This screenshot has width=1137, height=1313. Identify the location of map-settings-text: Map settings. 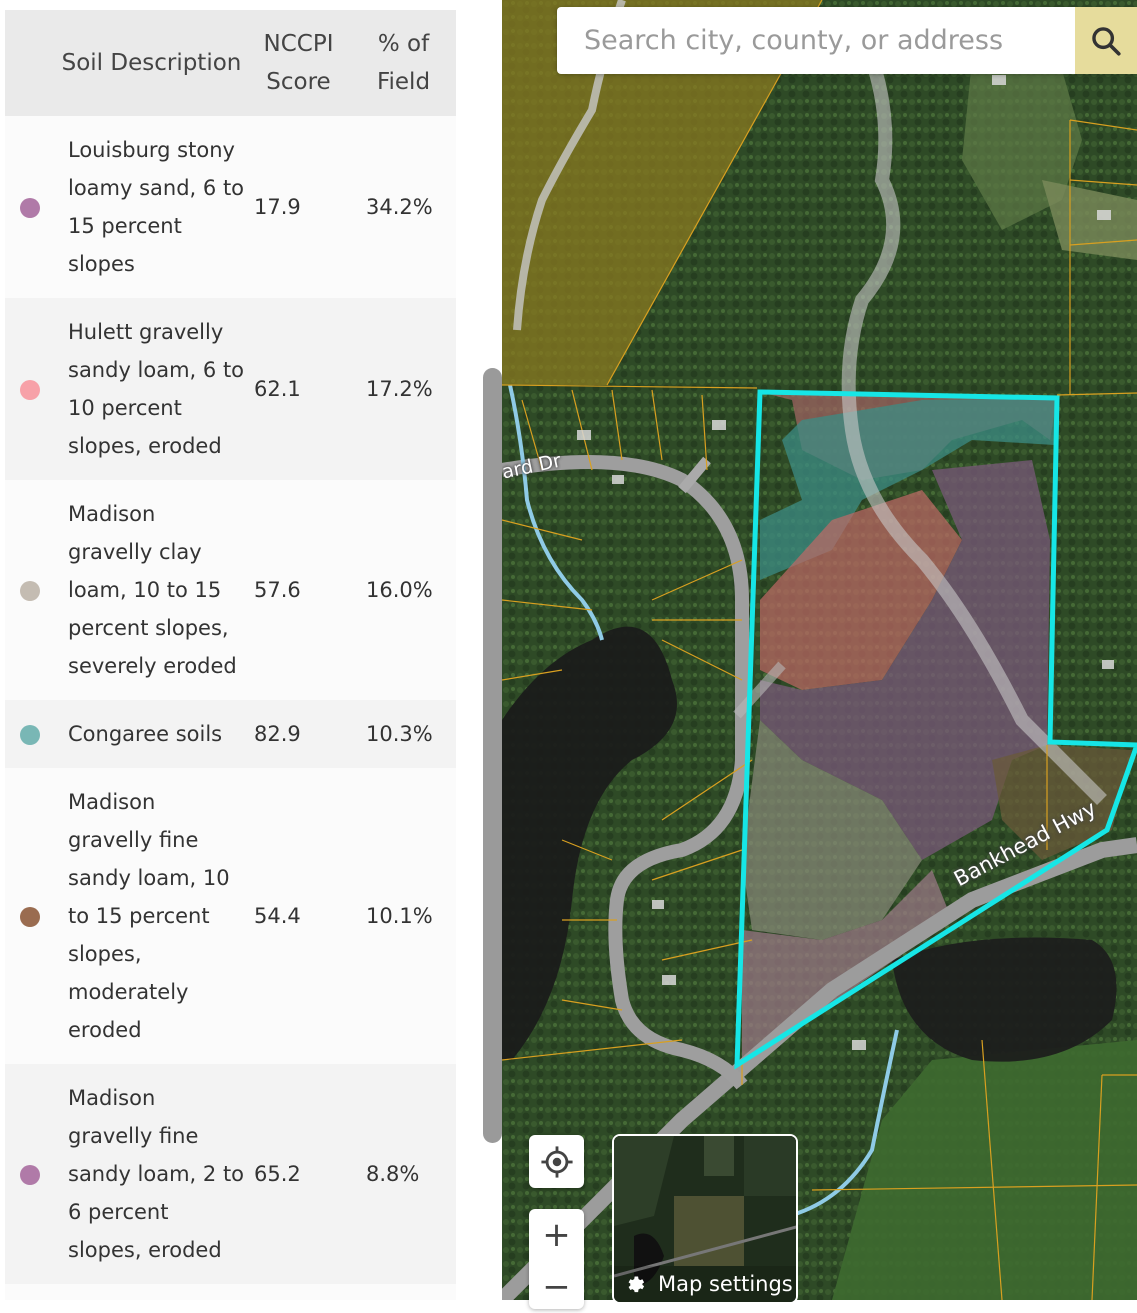
(725, 1284).